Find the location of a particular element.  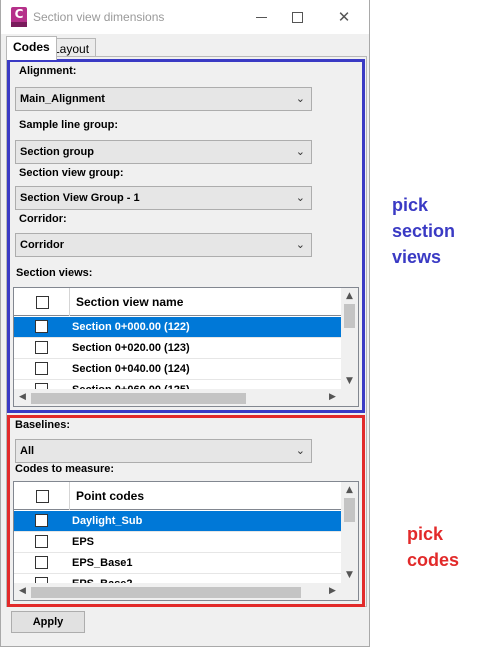

window-title: Section view dimensions is located at coordinates (99, 17).